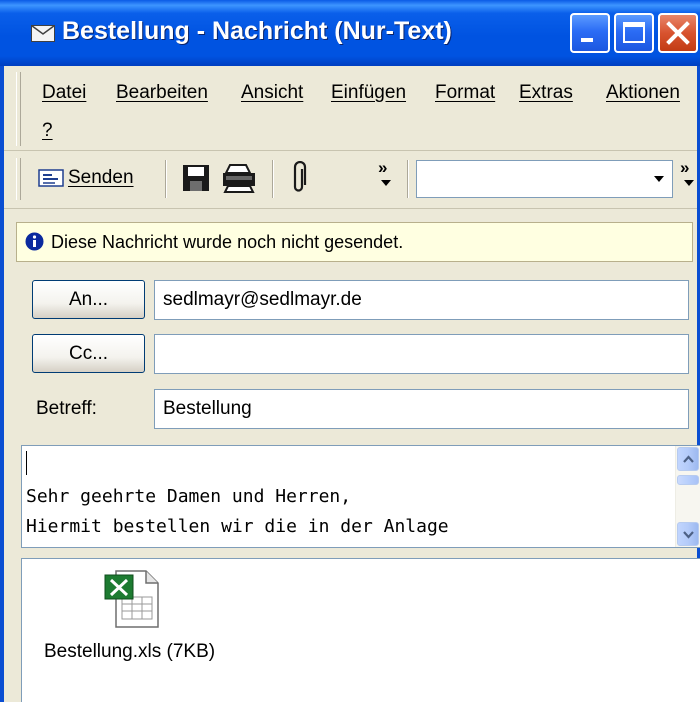 The image size is (700, 702). What do you see at coordinates (544, 179) in the screenshot?
I see `toolbar-dropdown` at bounding box center [544, 179].